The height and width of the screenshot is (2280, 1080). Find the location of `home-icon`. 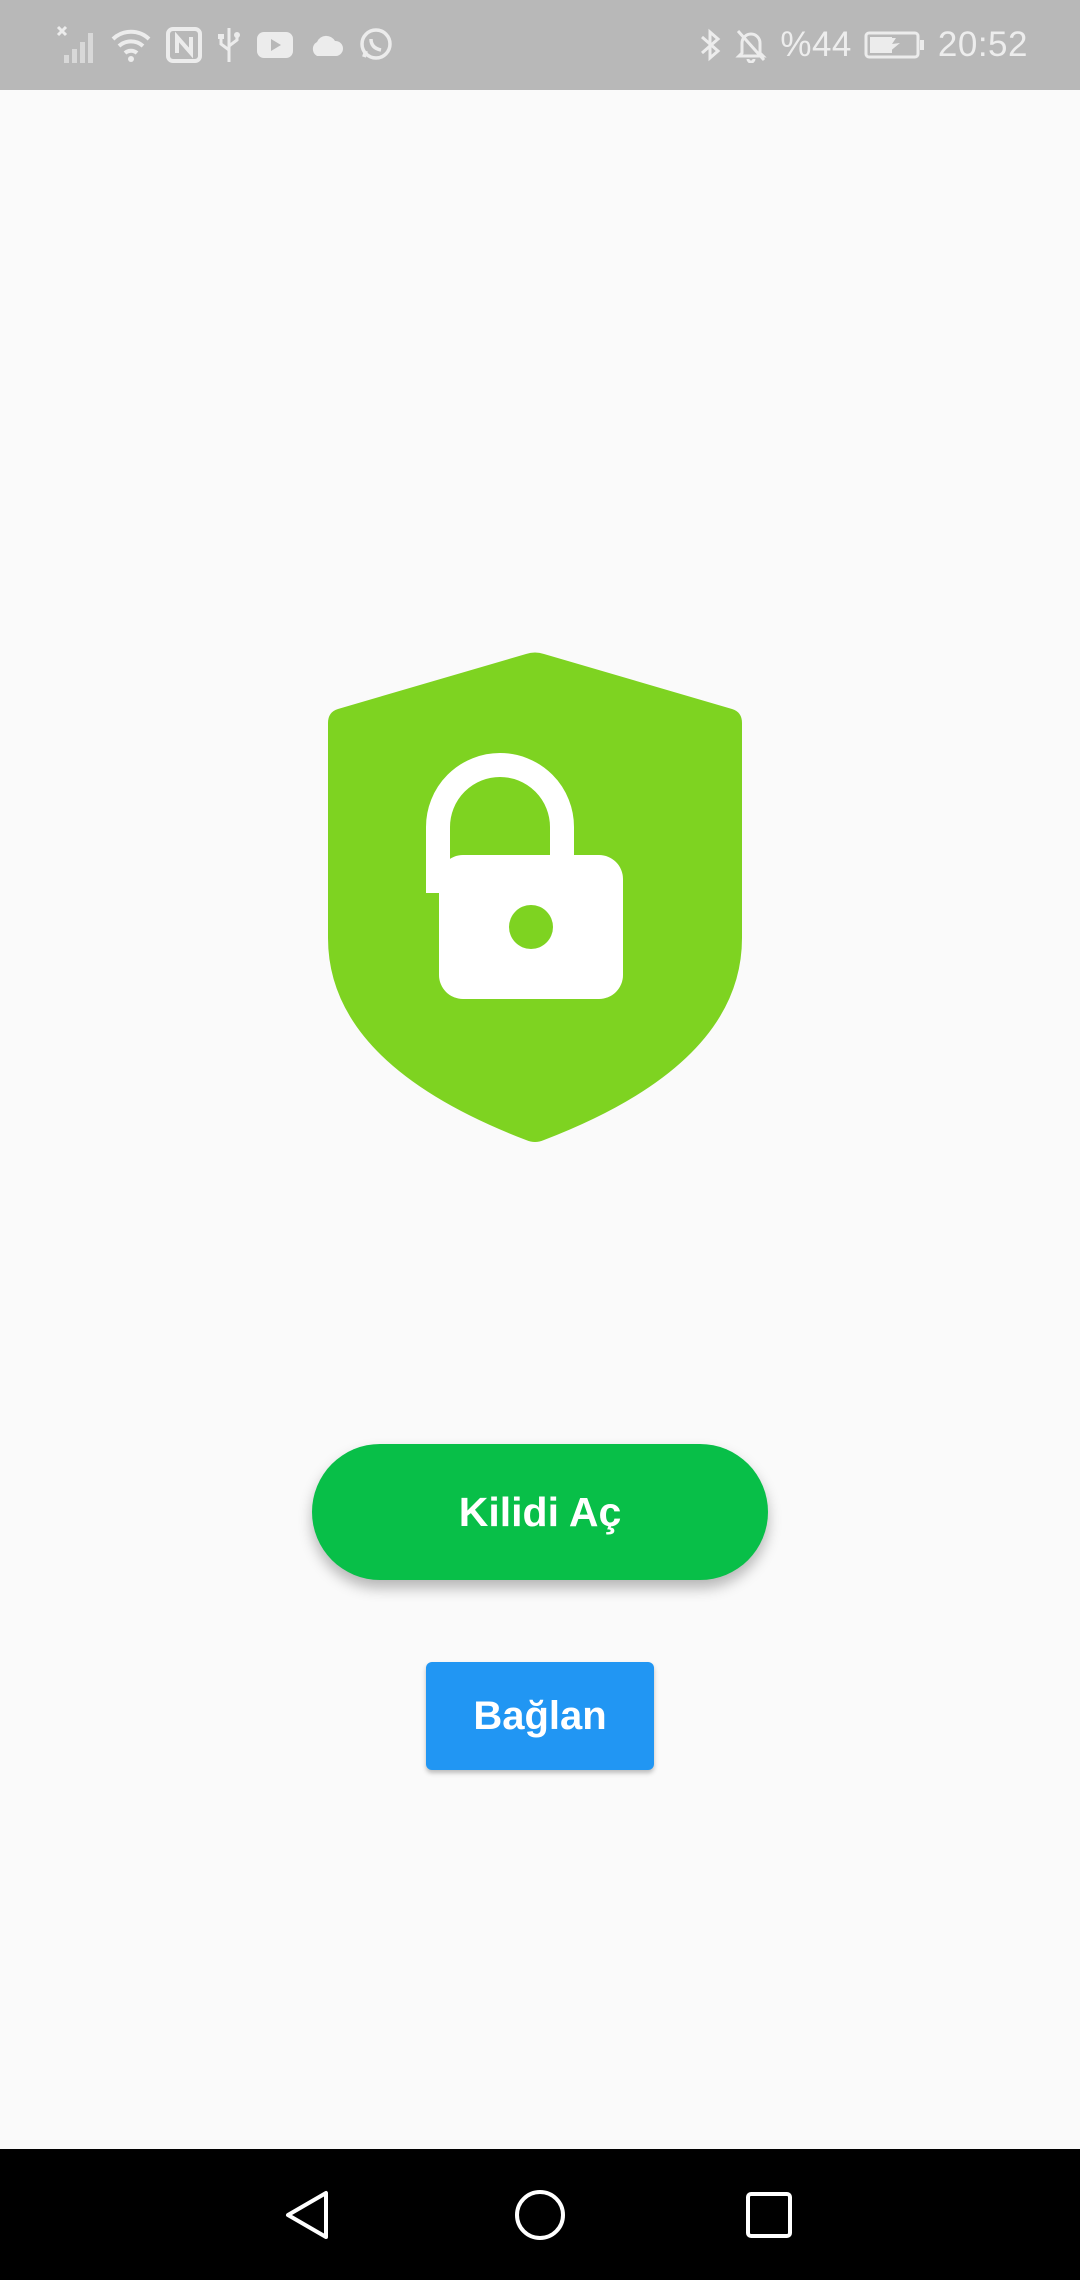

home-icon is located at coordinates (540, 2215).